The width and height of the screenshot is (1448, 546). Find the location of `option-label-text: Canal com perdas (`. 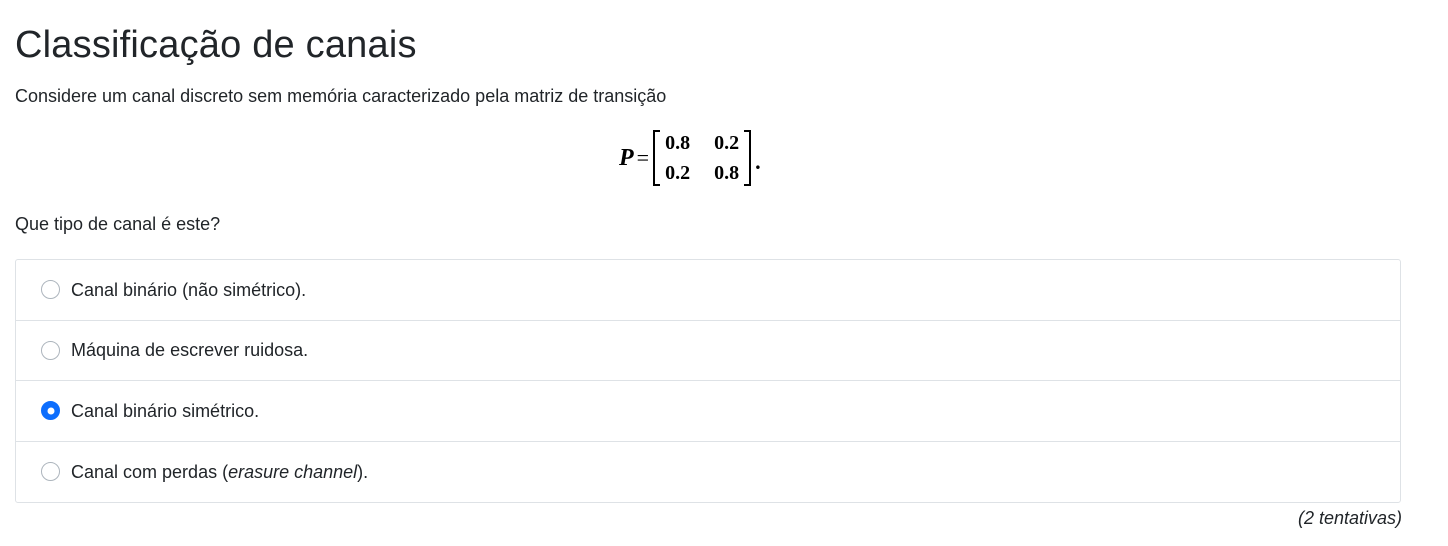

option-label-text: Canal com perdas ( is located at coordinates (150, 471).